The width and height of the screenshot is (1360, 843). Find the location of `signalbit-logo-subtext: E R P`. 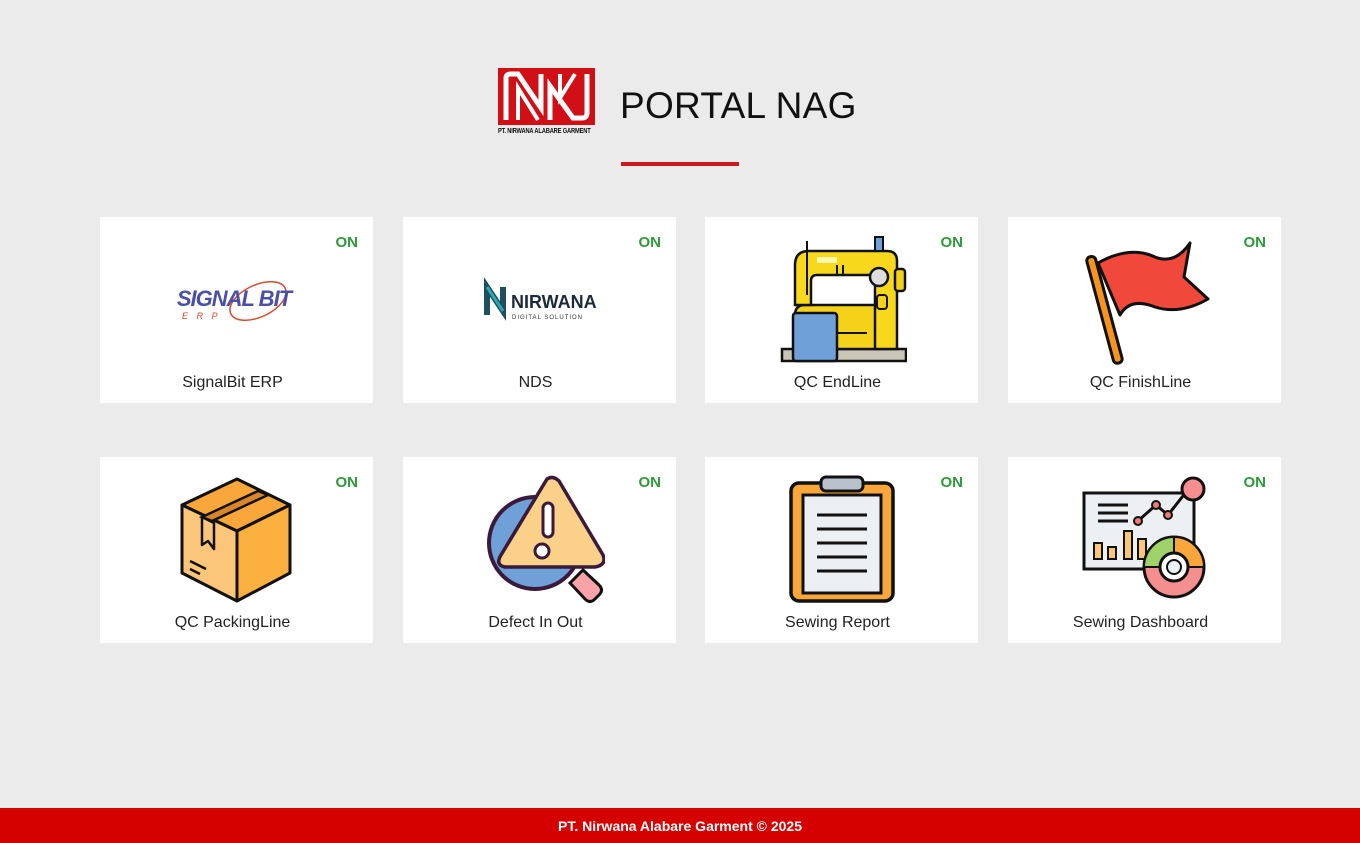

signalbit-logo-subtext: E R P is located at coordinates (201, 316).